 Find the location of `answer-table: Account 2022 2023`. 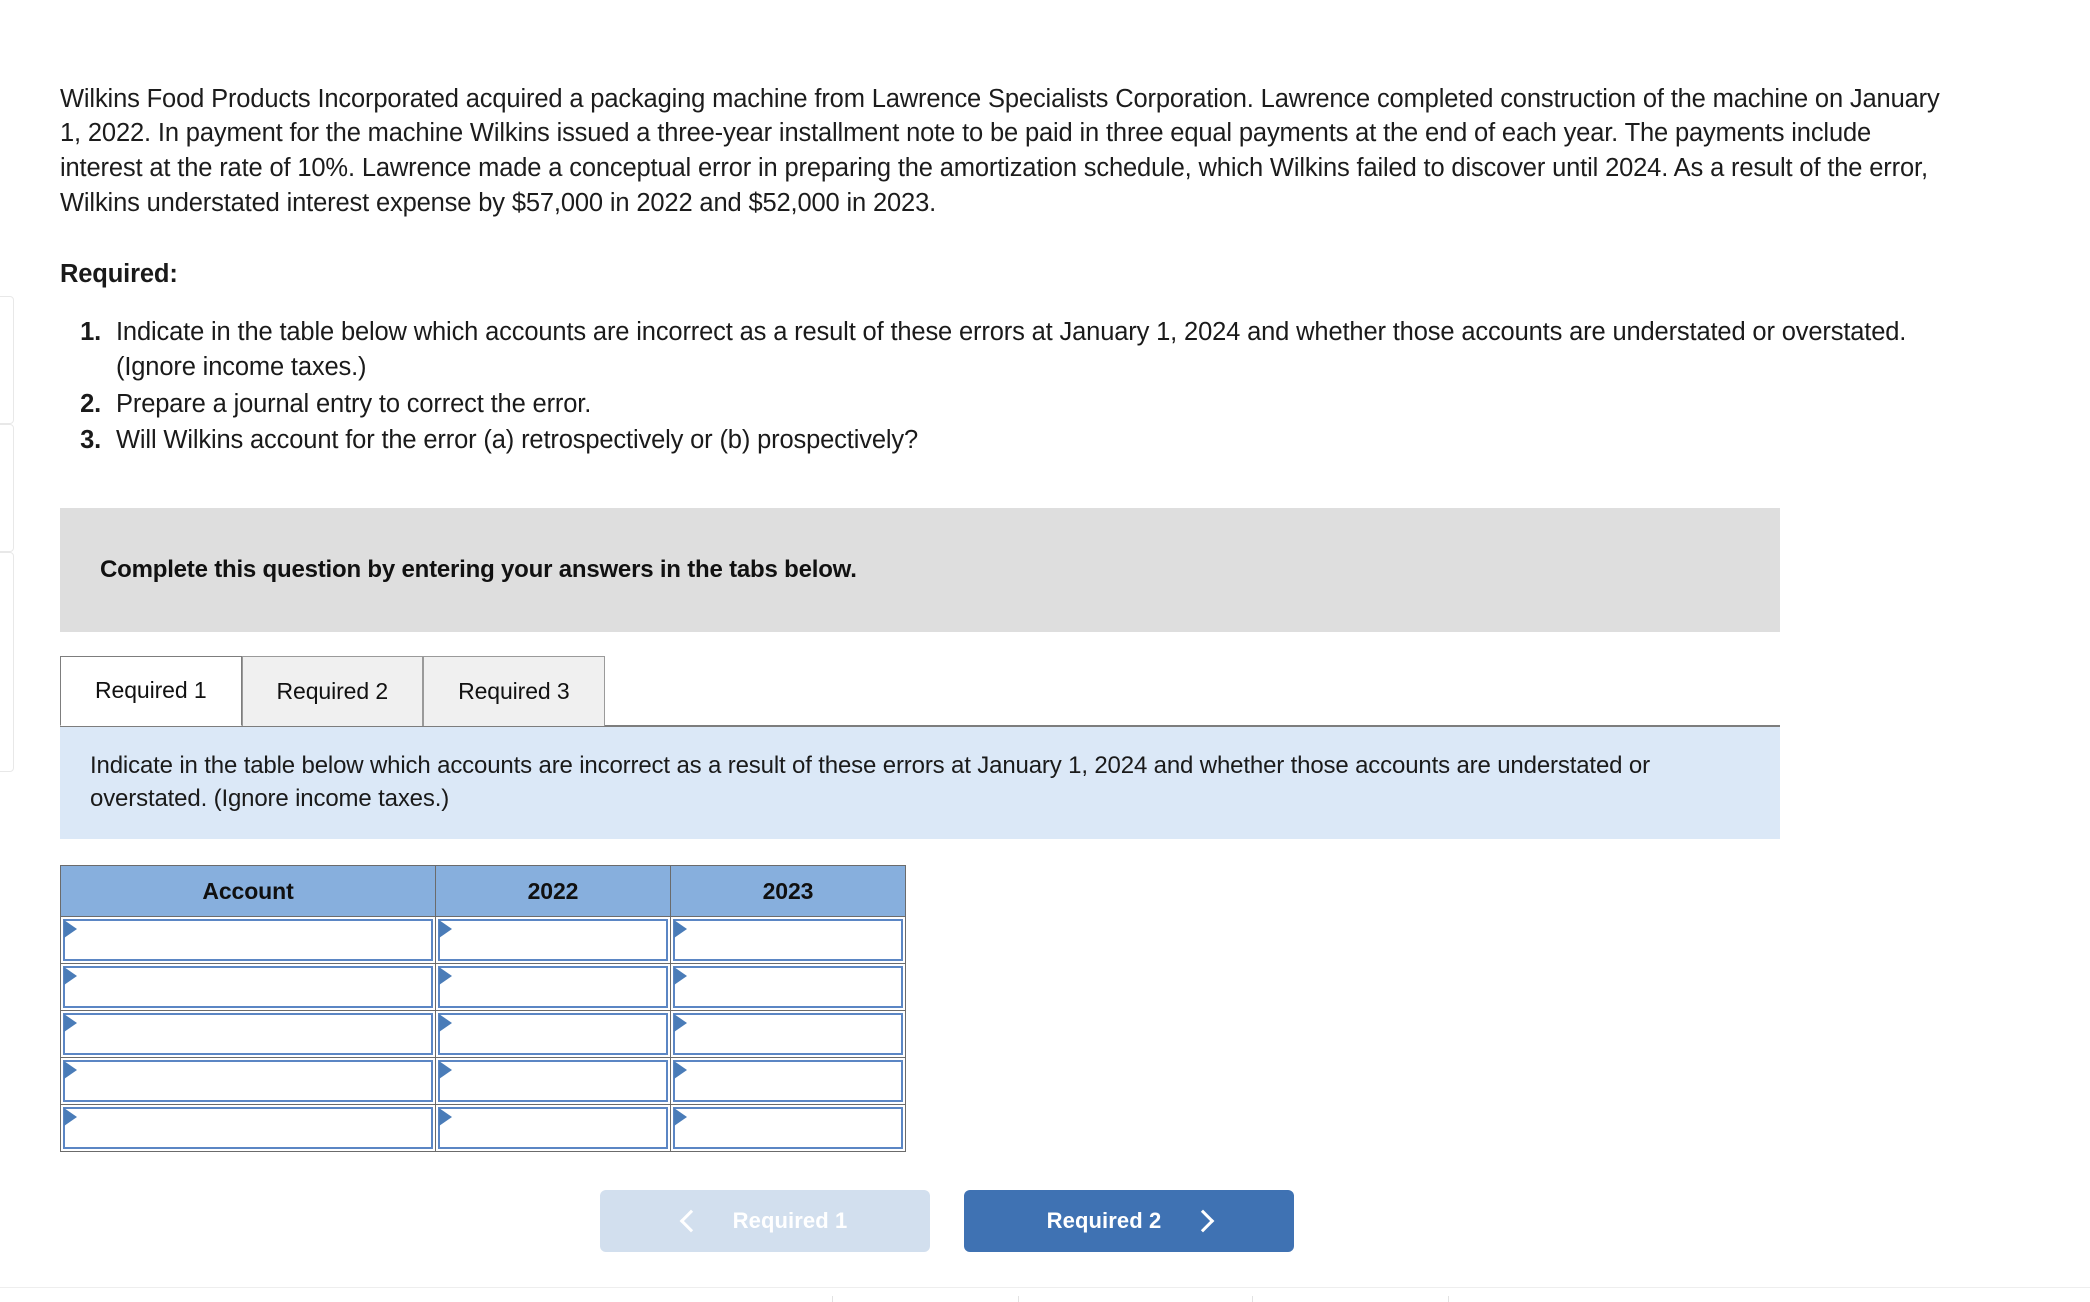

answer-table: Account 2022 2023 is located at coordinates (483, 1009).